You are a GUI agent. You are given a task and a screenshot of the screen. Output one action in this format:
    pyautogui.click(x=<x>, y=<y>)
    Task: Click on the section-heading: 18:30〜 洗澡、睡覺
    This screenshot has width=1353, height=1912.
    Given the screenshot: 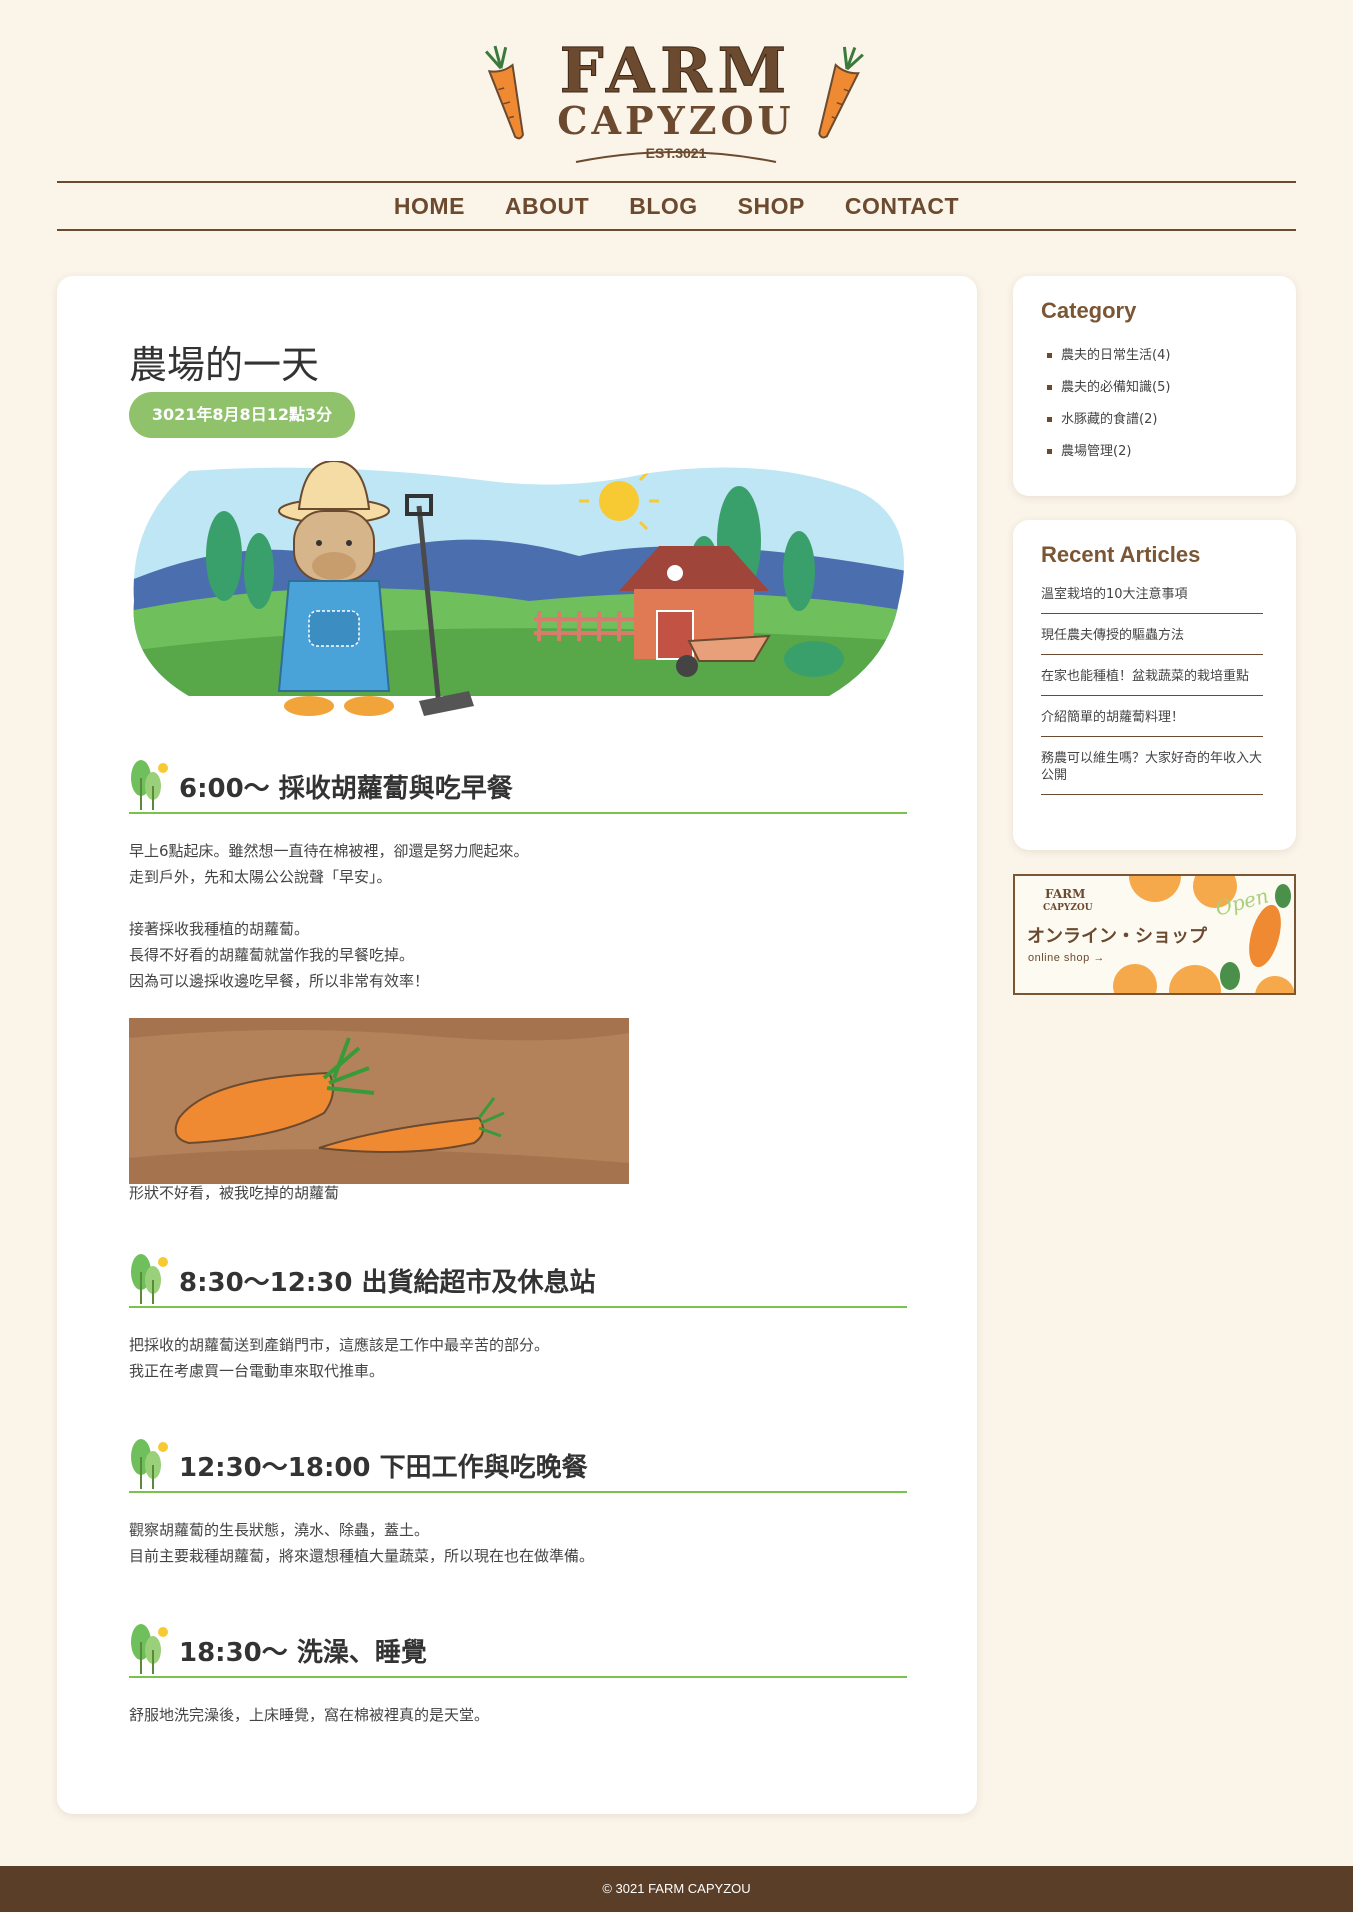 What is the action you would take?
    pyautogui.click(x=518, y=1649)
    